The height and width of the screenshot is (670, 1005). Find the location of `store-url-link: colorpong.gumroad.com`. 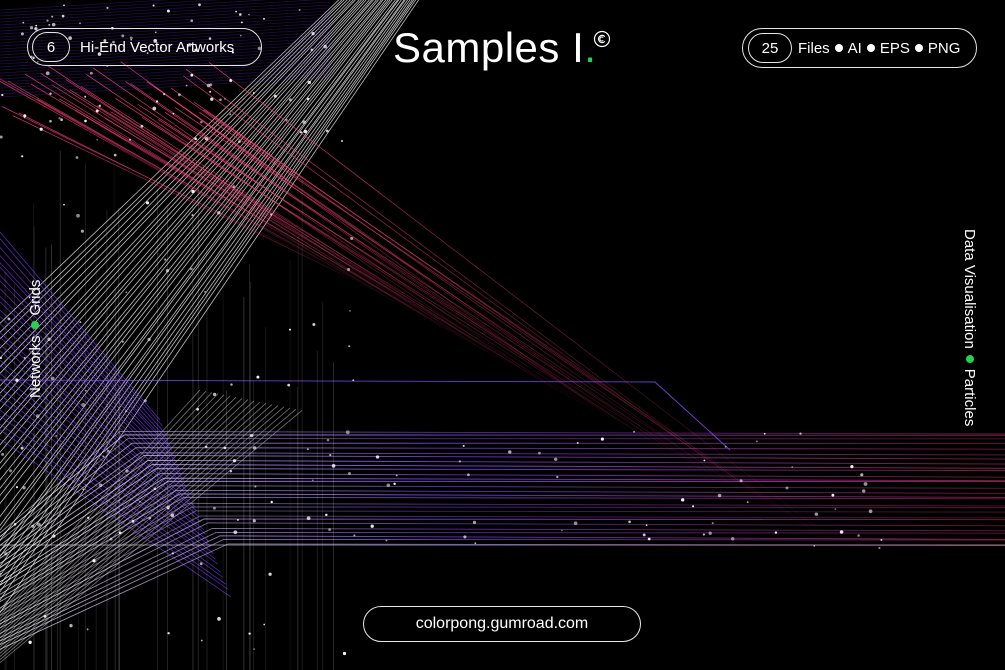

store-url-link: colorpong.gumroad.com is located at coordinates (502, 624).